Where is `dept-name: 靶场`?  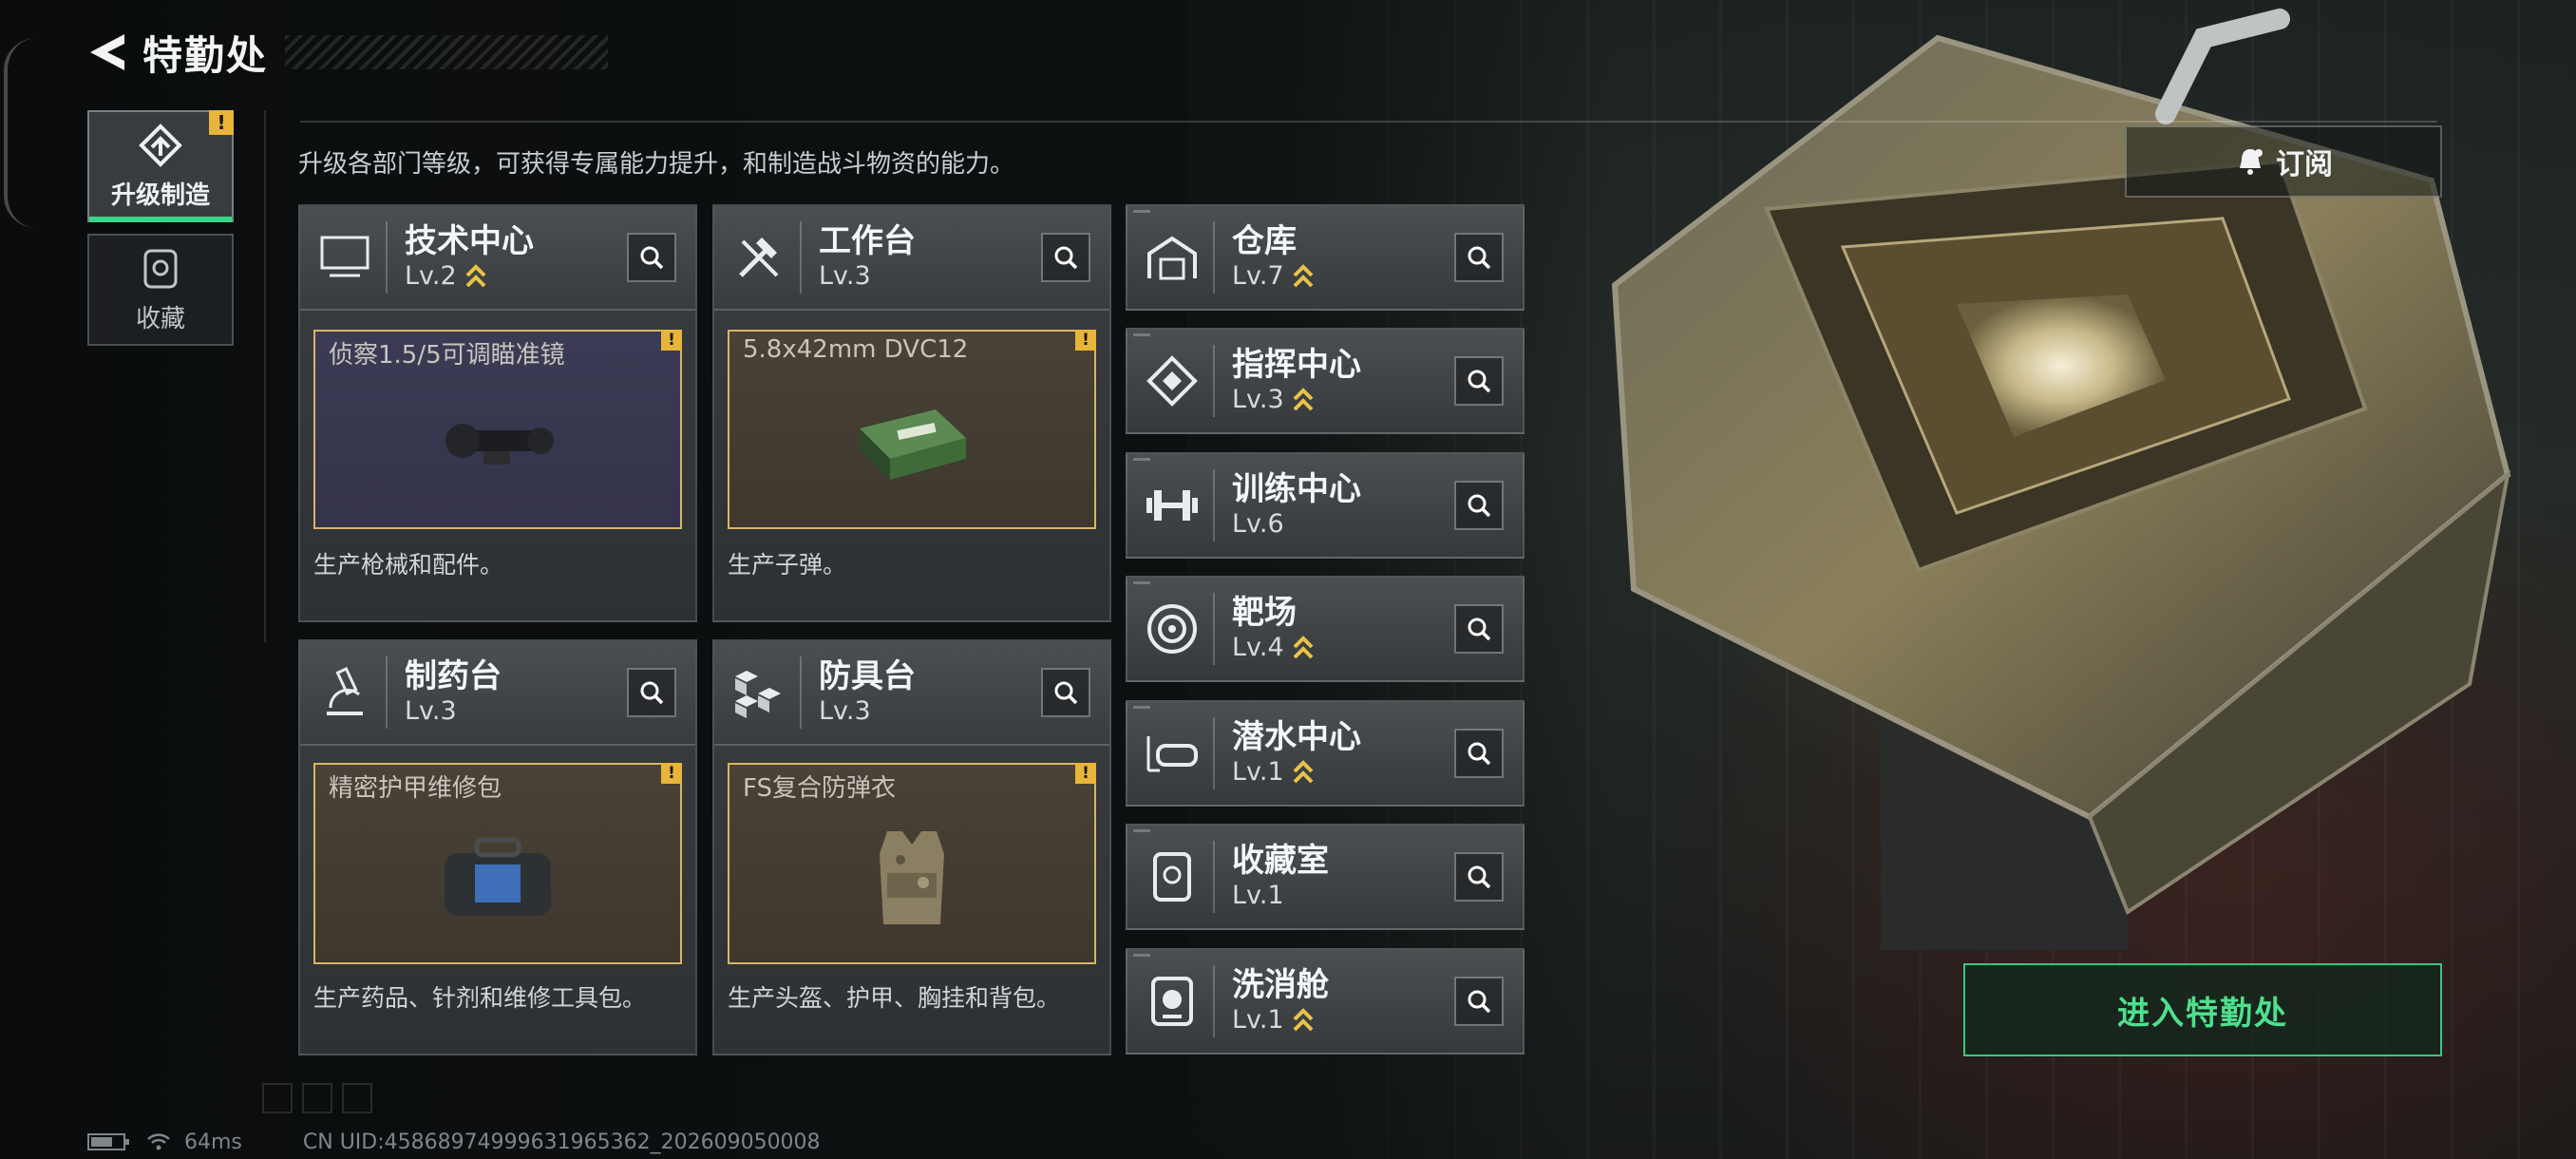 dept-name: 靶场 is located at coordinates (1264, 613).